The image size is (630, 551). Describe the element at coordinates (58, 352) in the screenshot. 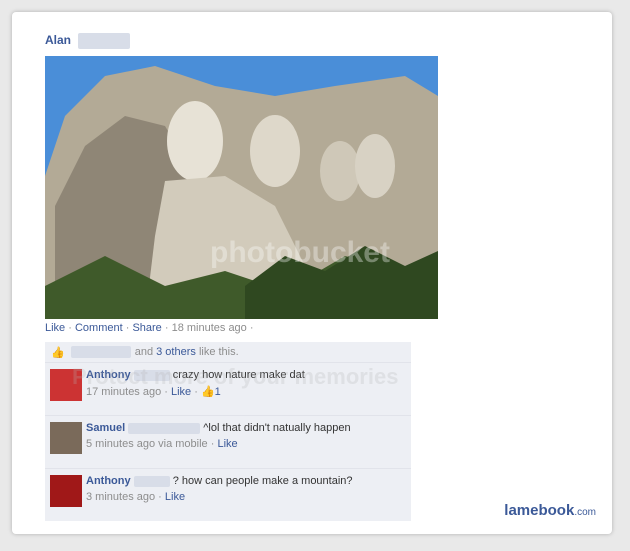

I see `thumbs-up-icon: 👍` at that location.